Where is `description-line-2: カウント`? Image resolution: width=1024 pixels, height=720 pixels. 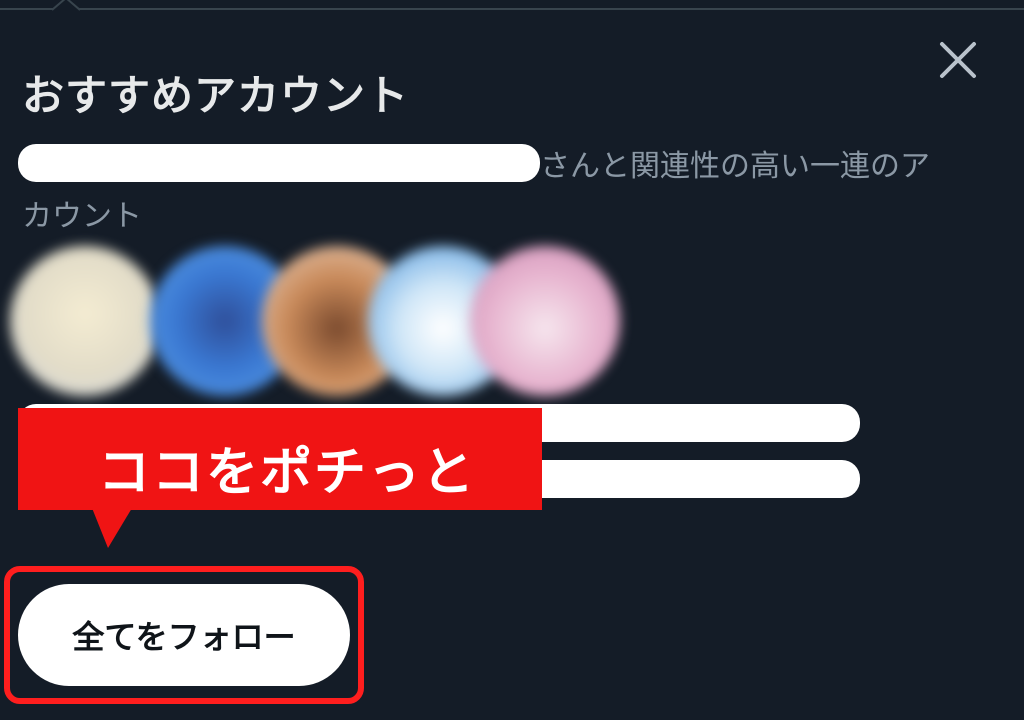 description-line-2: カウント is located at coordinates (82, 216).